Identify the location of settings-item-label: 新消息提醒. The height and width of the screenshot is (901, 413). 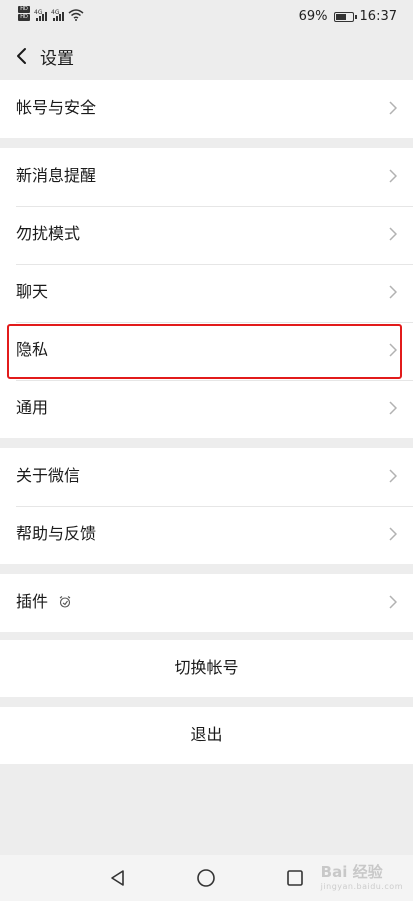
(56, 175).